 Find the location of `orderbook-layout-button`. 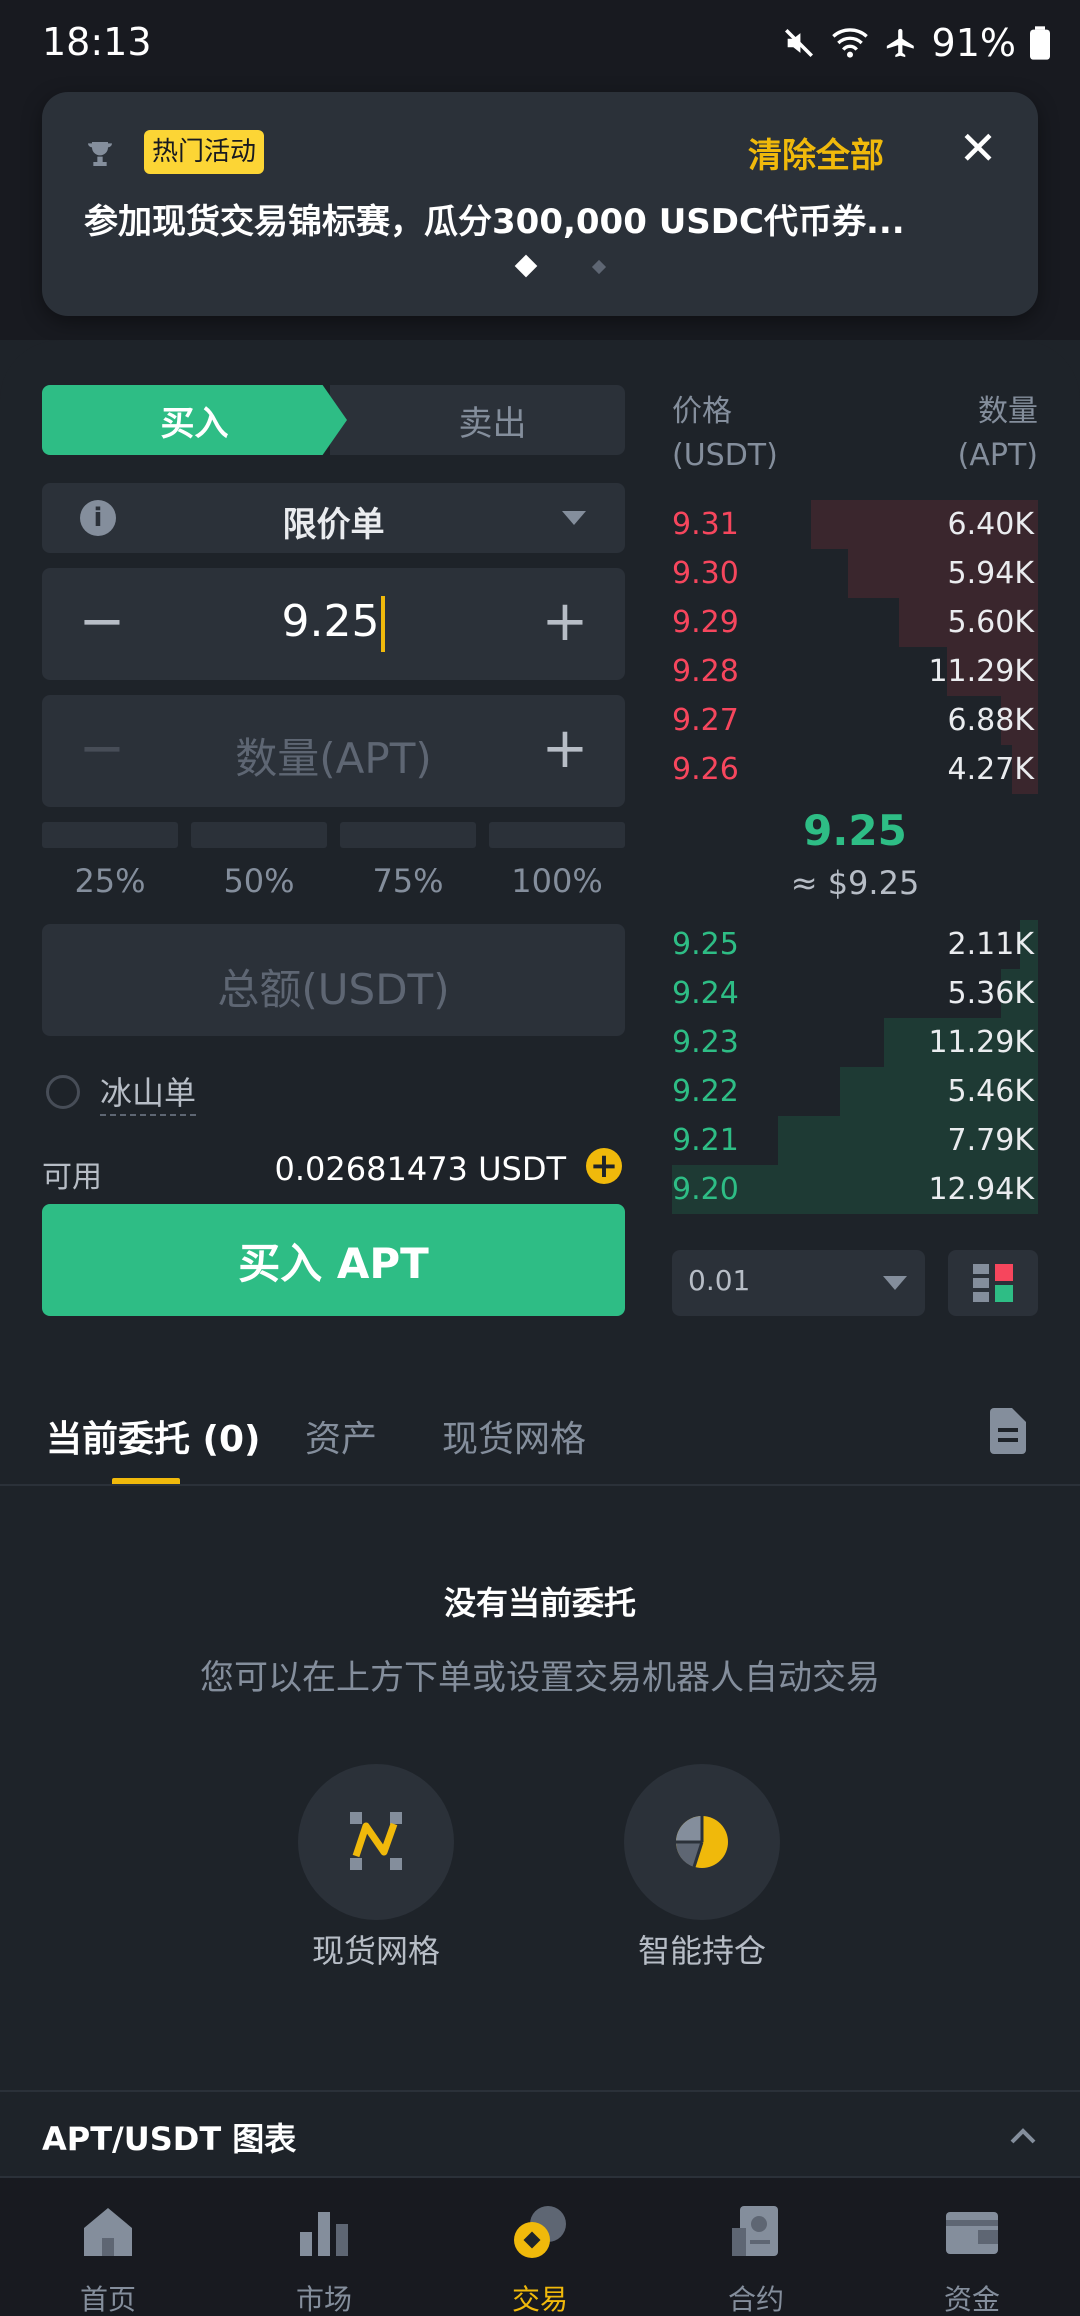

orderbook-layout-button is located at coordinates (993, 1283).